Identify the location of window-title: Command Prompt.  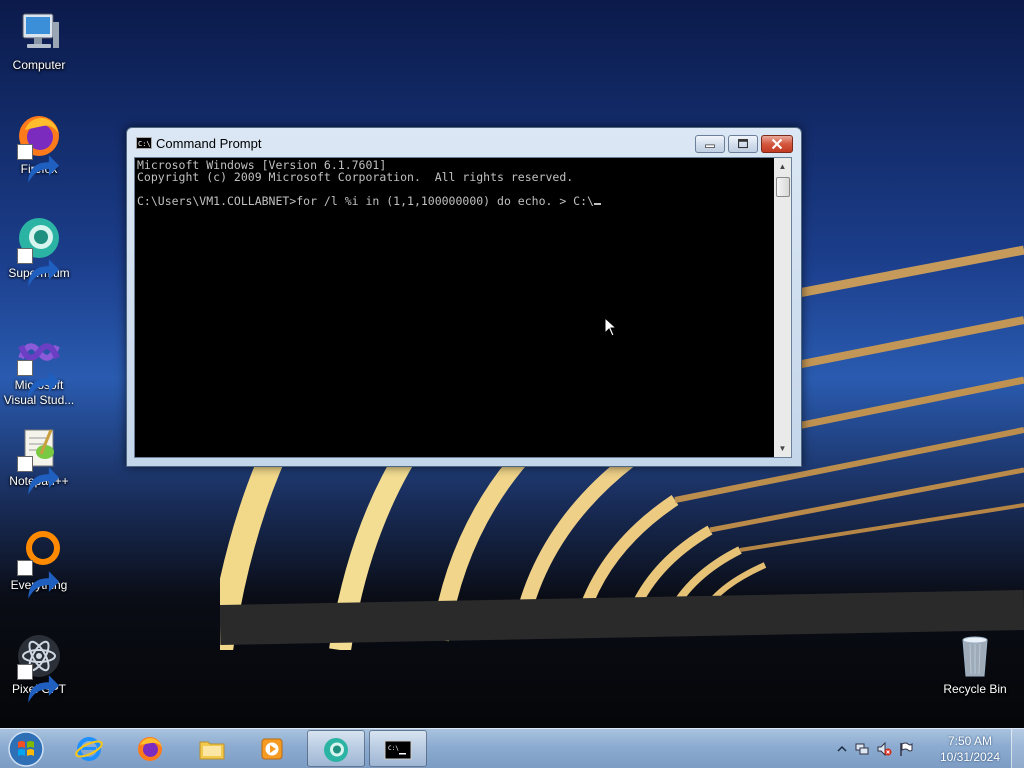
(209, 143).